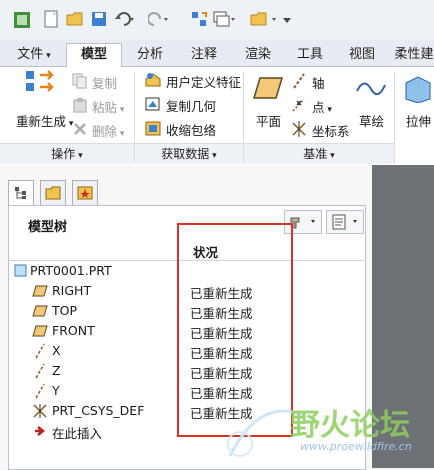  I want to click on model-tree-icon, so click(20, 193).